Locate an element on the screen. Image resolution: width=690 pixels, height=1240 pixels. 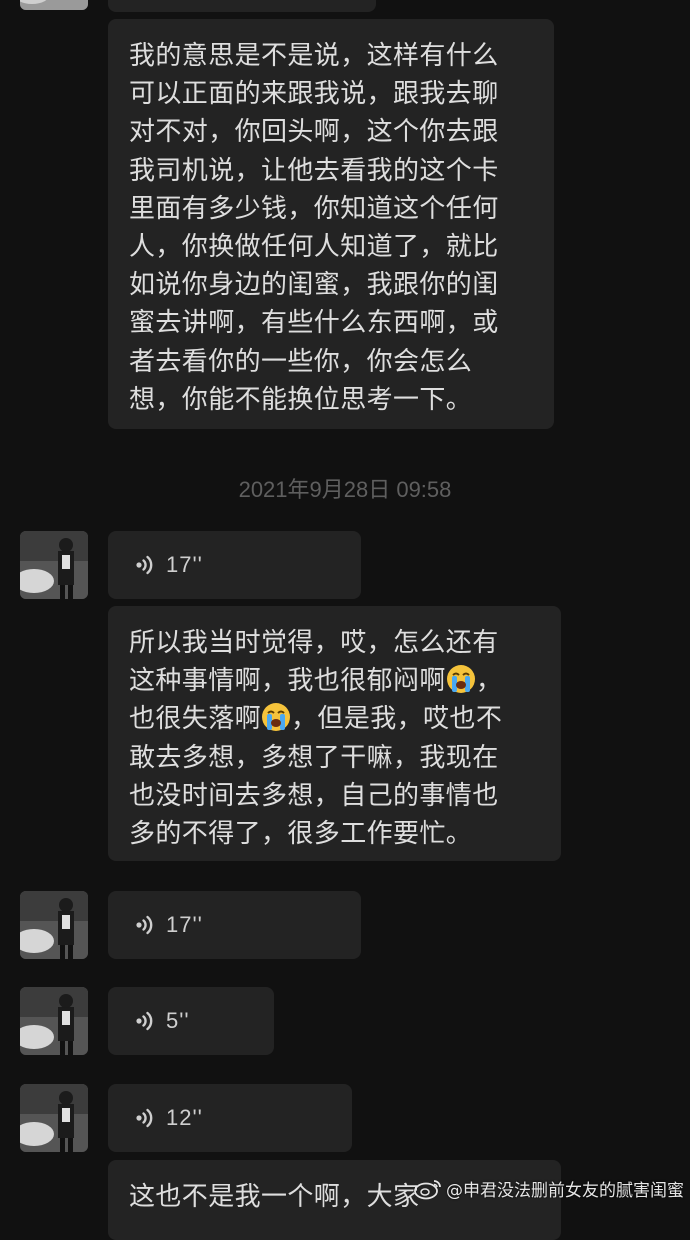
voice-duration: 12'' is located at coordinates (184, 1117).